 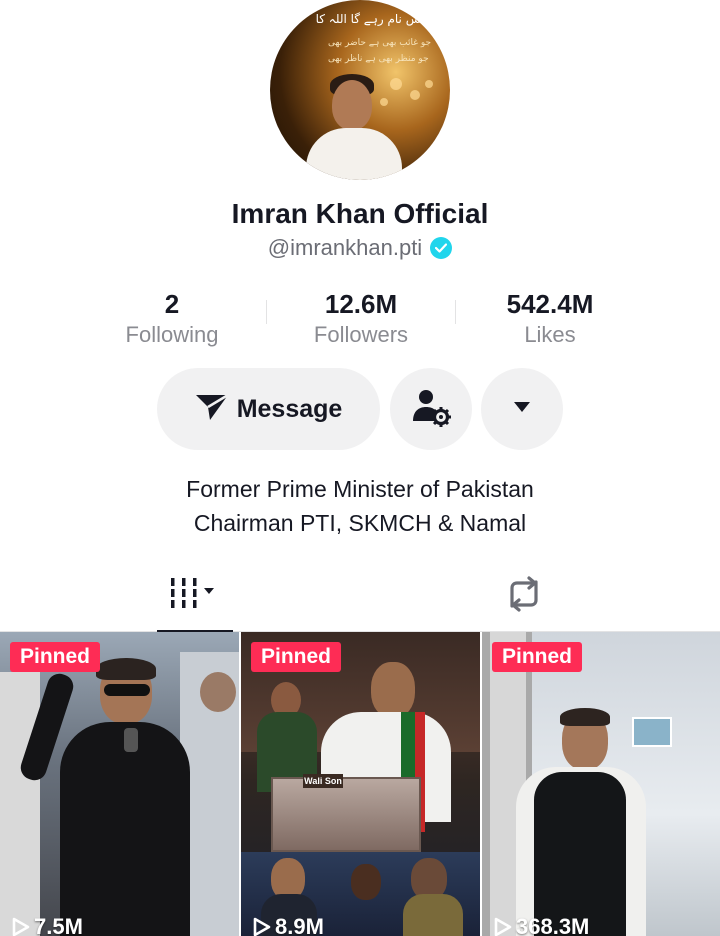 I want to click on stat-followers-value: 12.6M, so click(x=361, y=304).